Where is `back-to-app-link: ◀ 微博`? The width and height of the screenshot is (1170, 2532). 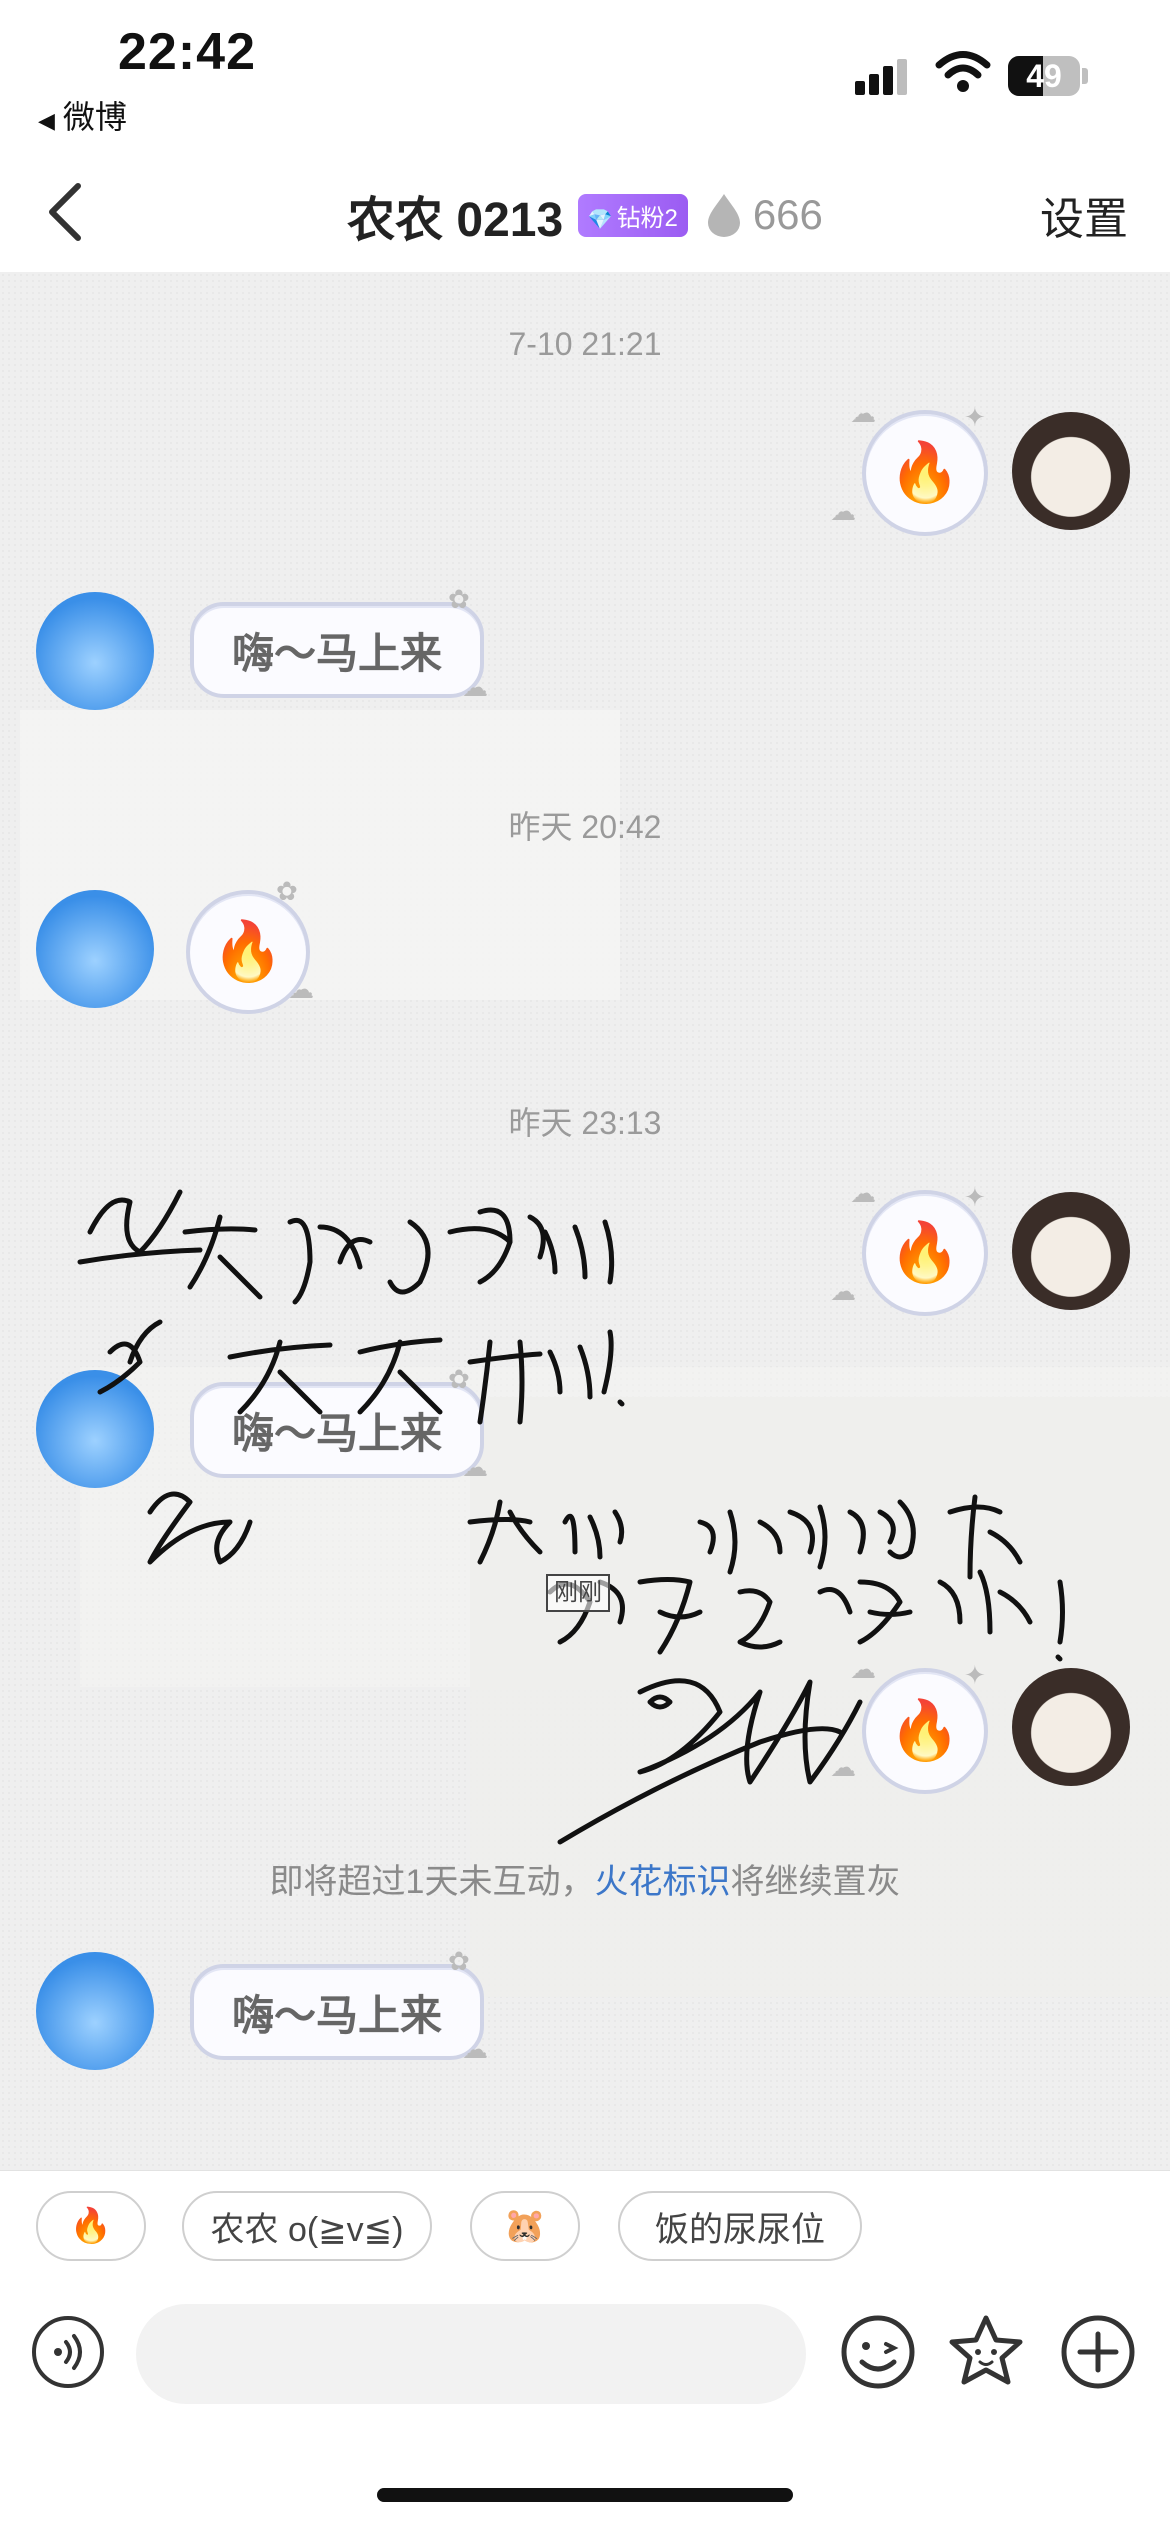 back-to-app-link: ◀ 微博 is located at coordinates (82, 115).